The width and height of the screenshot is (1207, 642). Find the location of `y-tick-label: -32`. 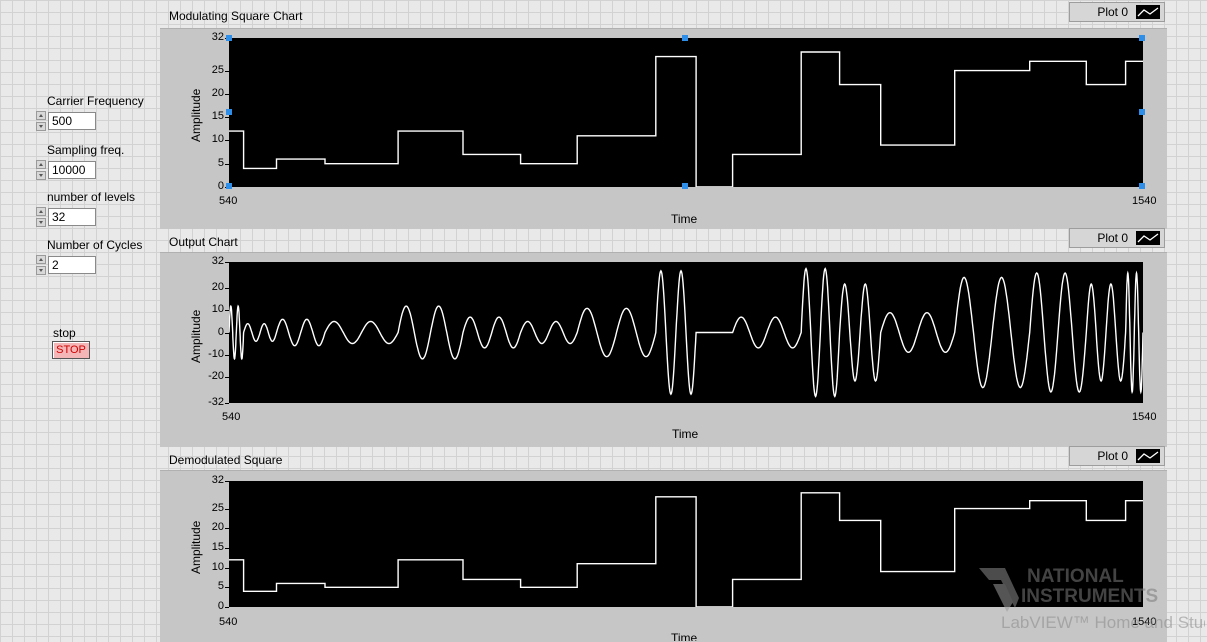

y-tick-label: -32 is located at coordinates (216, 402).